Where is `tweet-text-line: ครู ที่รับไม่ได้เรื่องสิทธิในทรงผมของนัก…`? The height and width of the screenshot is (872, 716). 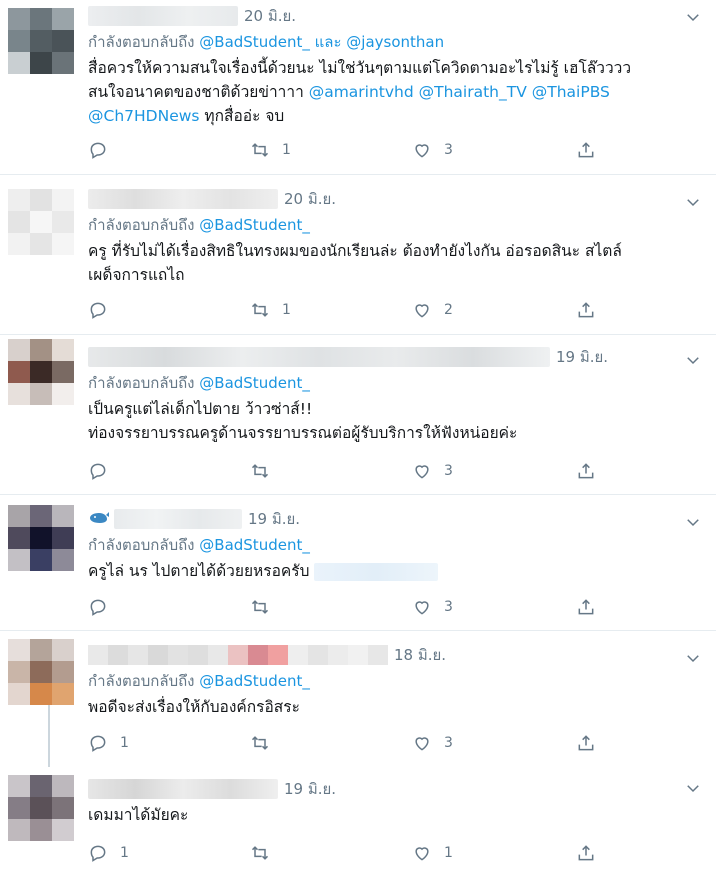
tweet-text-line: ครู ที่รับไม่ได้เรื่องสิทธิในทรงผมของนัก… is located at coordinates (355, 251).